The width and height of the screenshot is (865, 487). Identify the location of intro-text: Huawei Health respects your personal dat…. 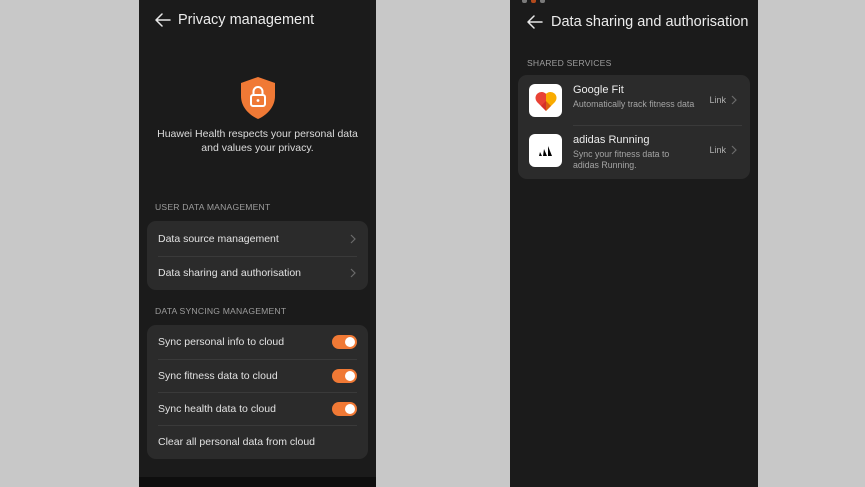
(257, 141).